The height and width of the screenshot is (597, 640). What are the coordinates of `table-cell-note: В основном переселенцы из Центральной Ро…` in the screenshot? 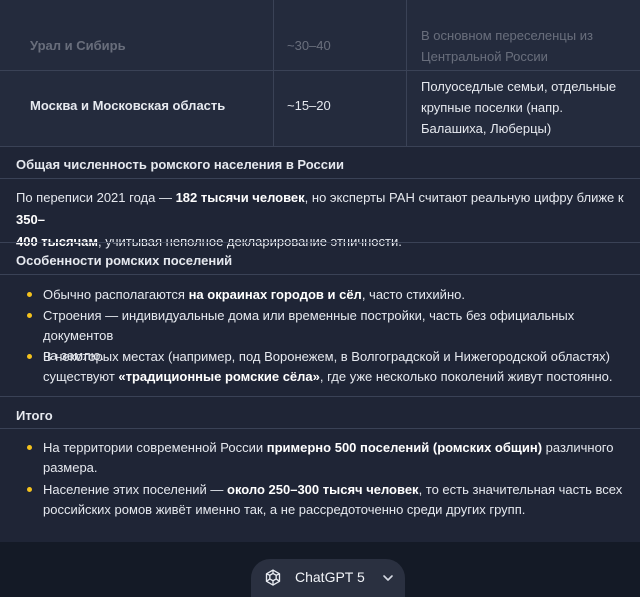 It's located at (507, 46).